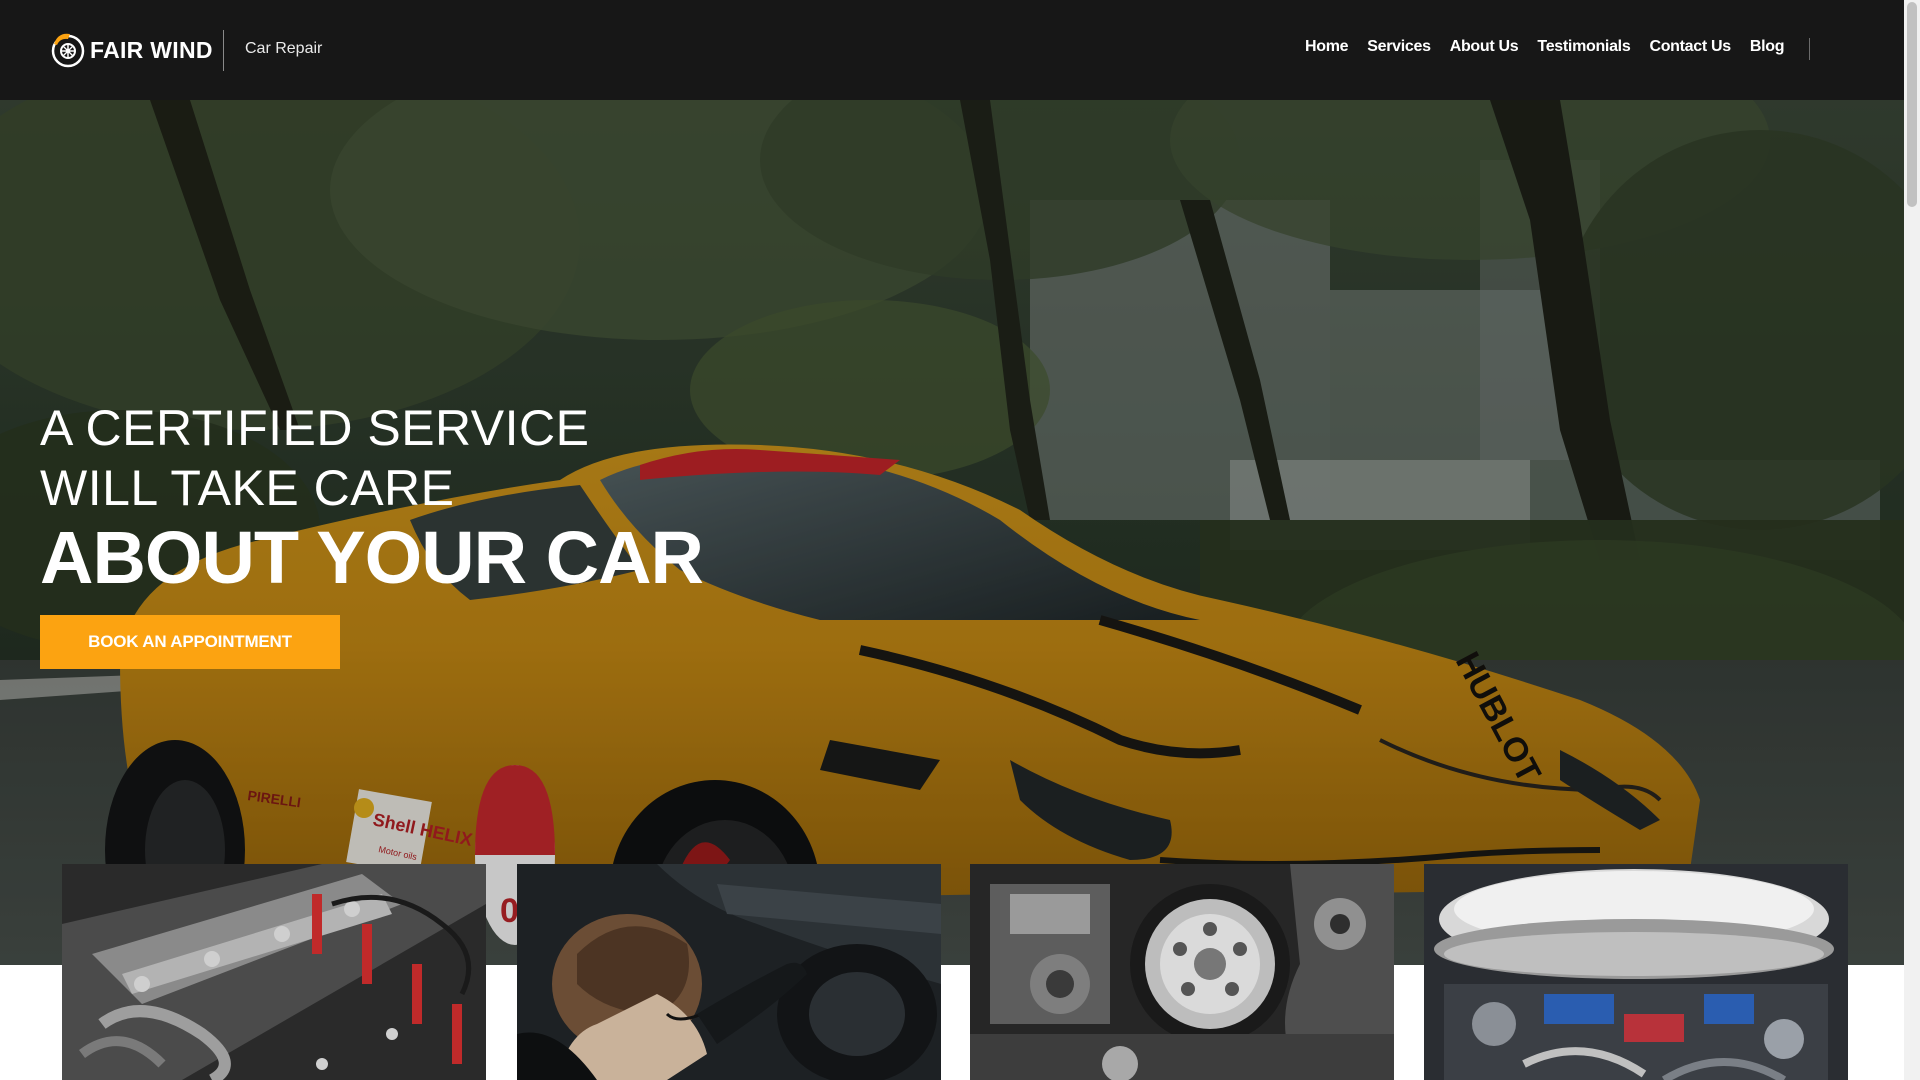  Describe the element at coordinates (1399, 47) in the screenshot. I see `nav-services: Services` at that location.